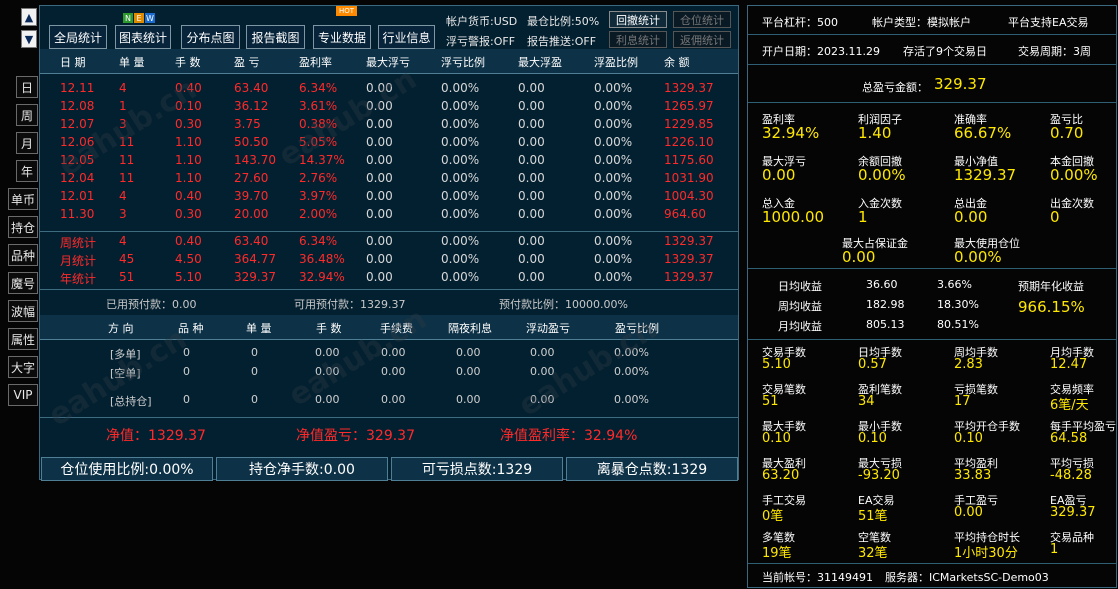  Describe the element at coordinates (191, 328) in the screenshot. I see `column-header: 品 种` at that location.